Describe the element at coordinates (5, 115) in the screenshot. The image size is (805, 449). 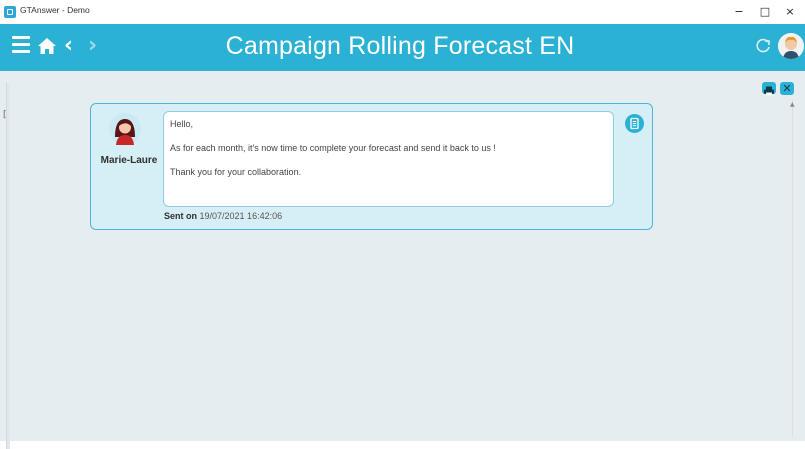
I see `left-panel-mark: [` at that location.